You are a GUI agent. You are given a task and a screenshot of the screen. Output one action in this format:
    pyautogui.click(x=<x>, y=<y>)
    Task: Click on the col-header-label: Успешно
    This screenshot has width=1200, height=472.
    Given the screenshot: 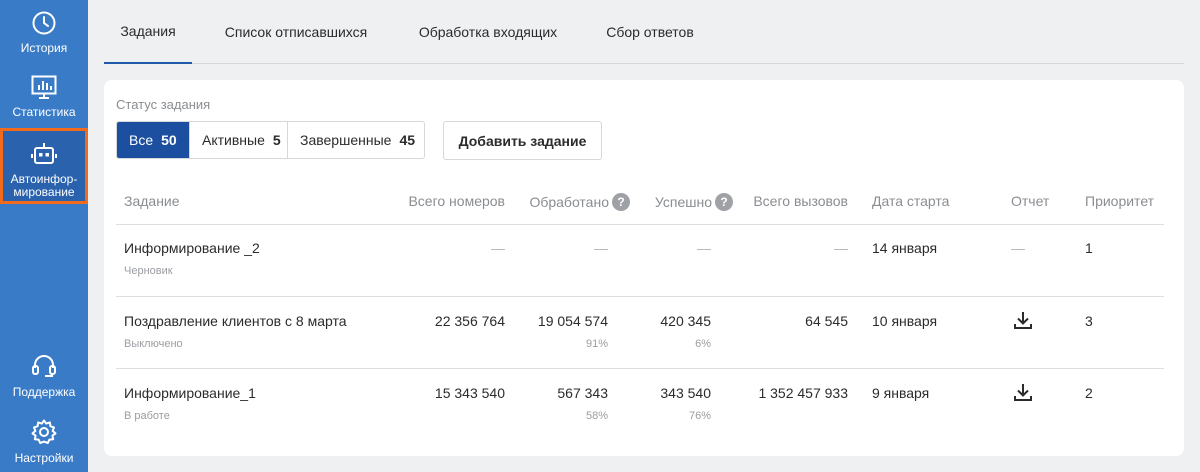 What is the action you would take?
    pyautogui.click(x=683, y=202)
    